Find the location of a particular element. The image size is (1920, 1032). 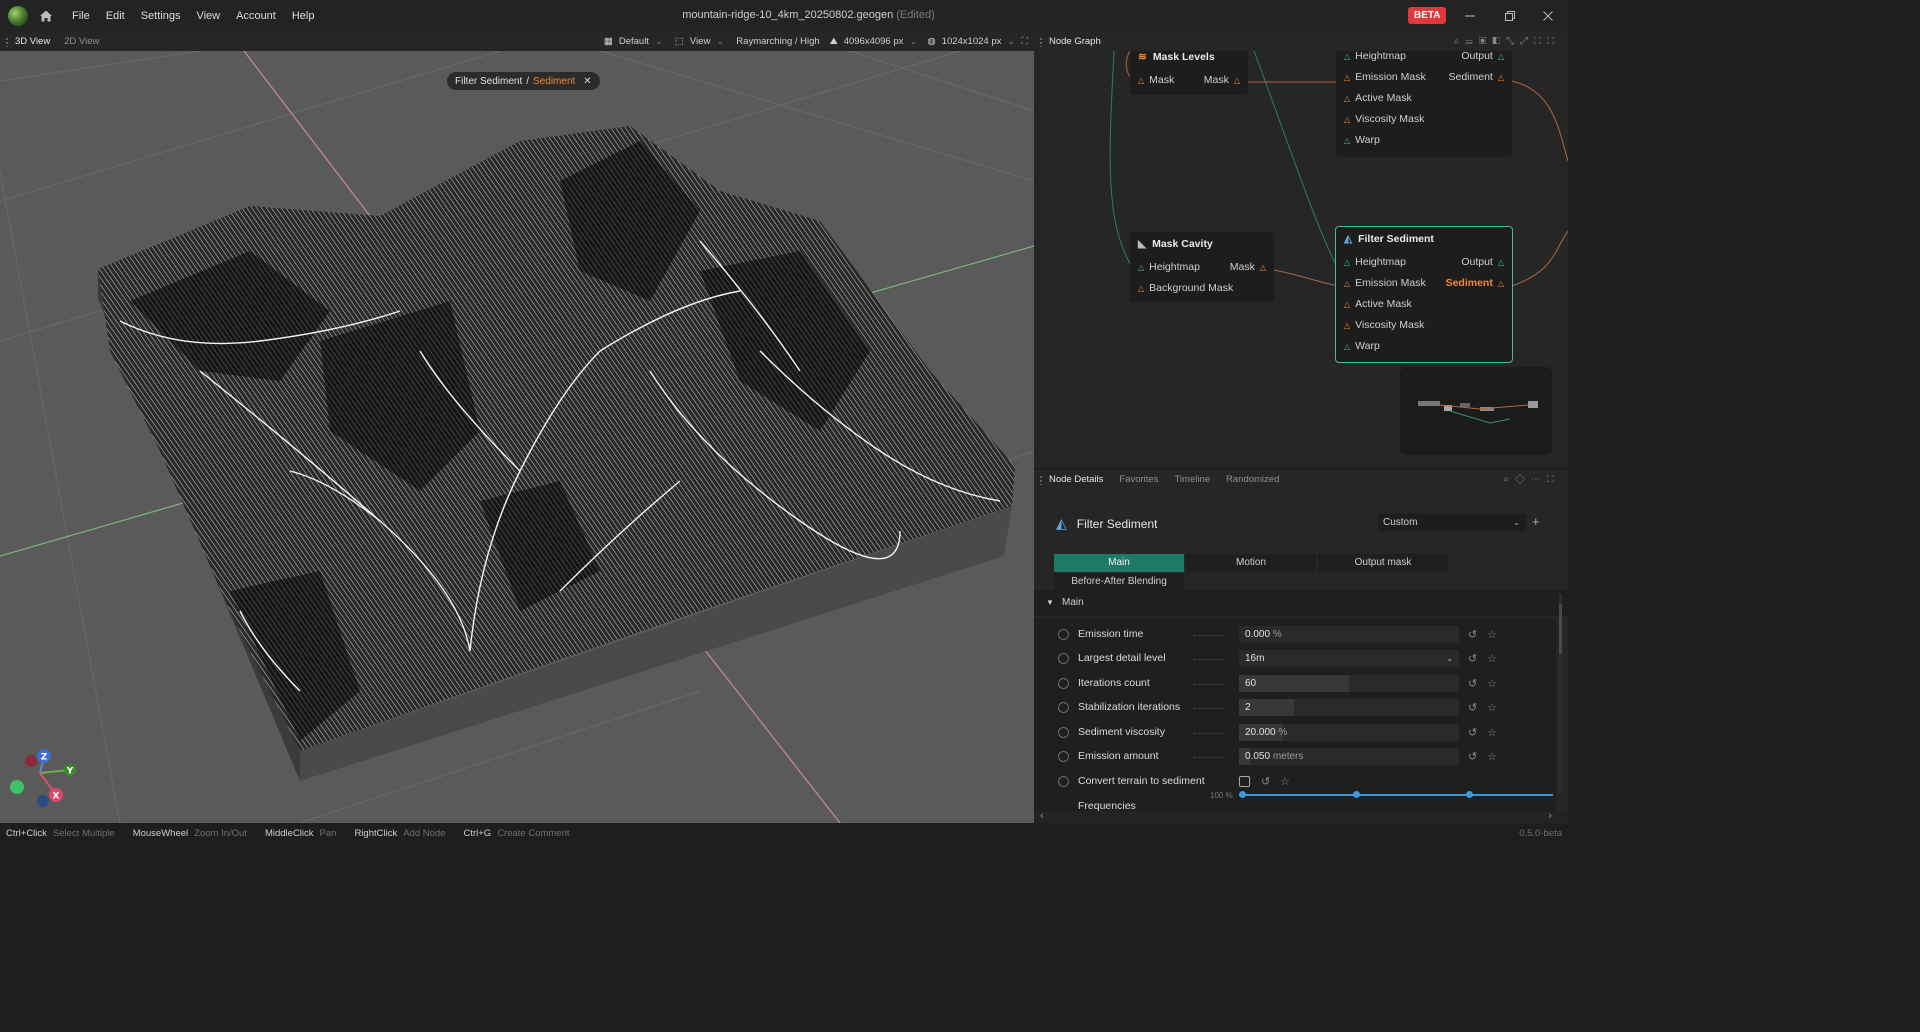

chevron-left-icon: ‹ is located at coordinates (1042, 816).